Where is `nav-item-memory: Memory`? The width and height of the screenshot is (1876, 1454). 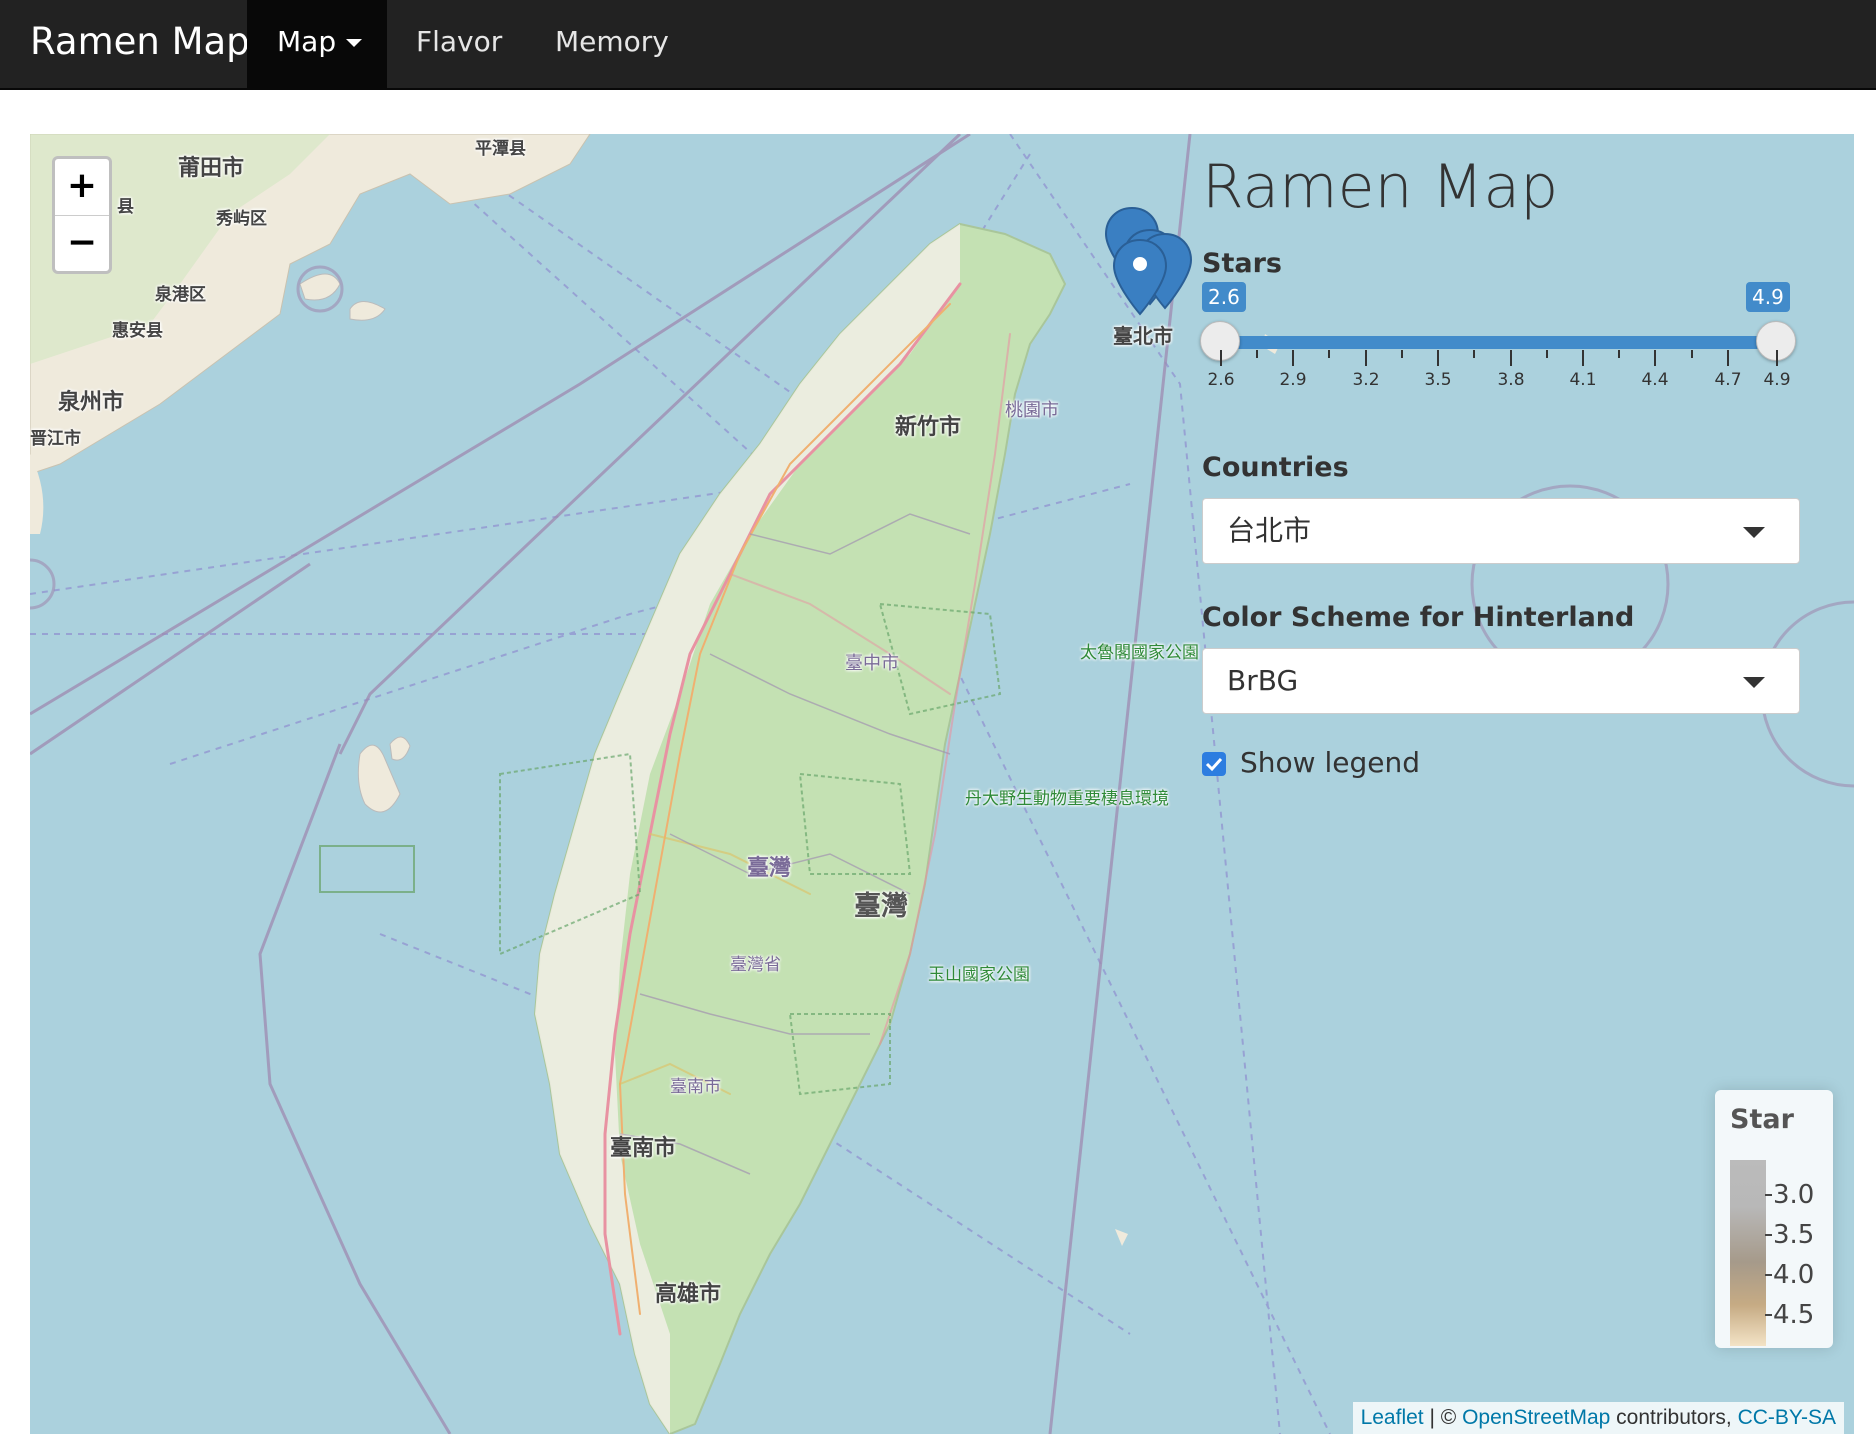
nav-item-memory: Memory is located at coordinates (612, 44).